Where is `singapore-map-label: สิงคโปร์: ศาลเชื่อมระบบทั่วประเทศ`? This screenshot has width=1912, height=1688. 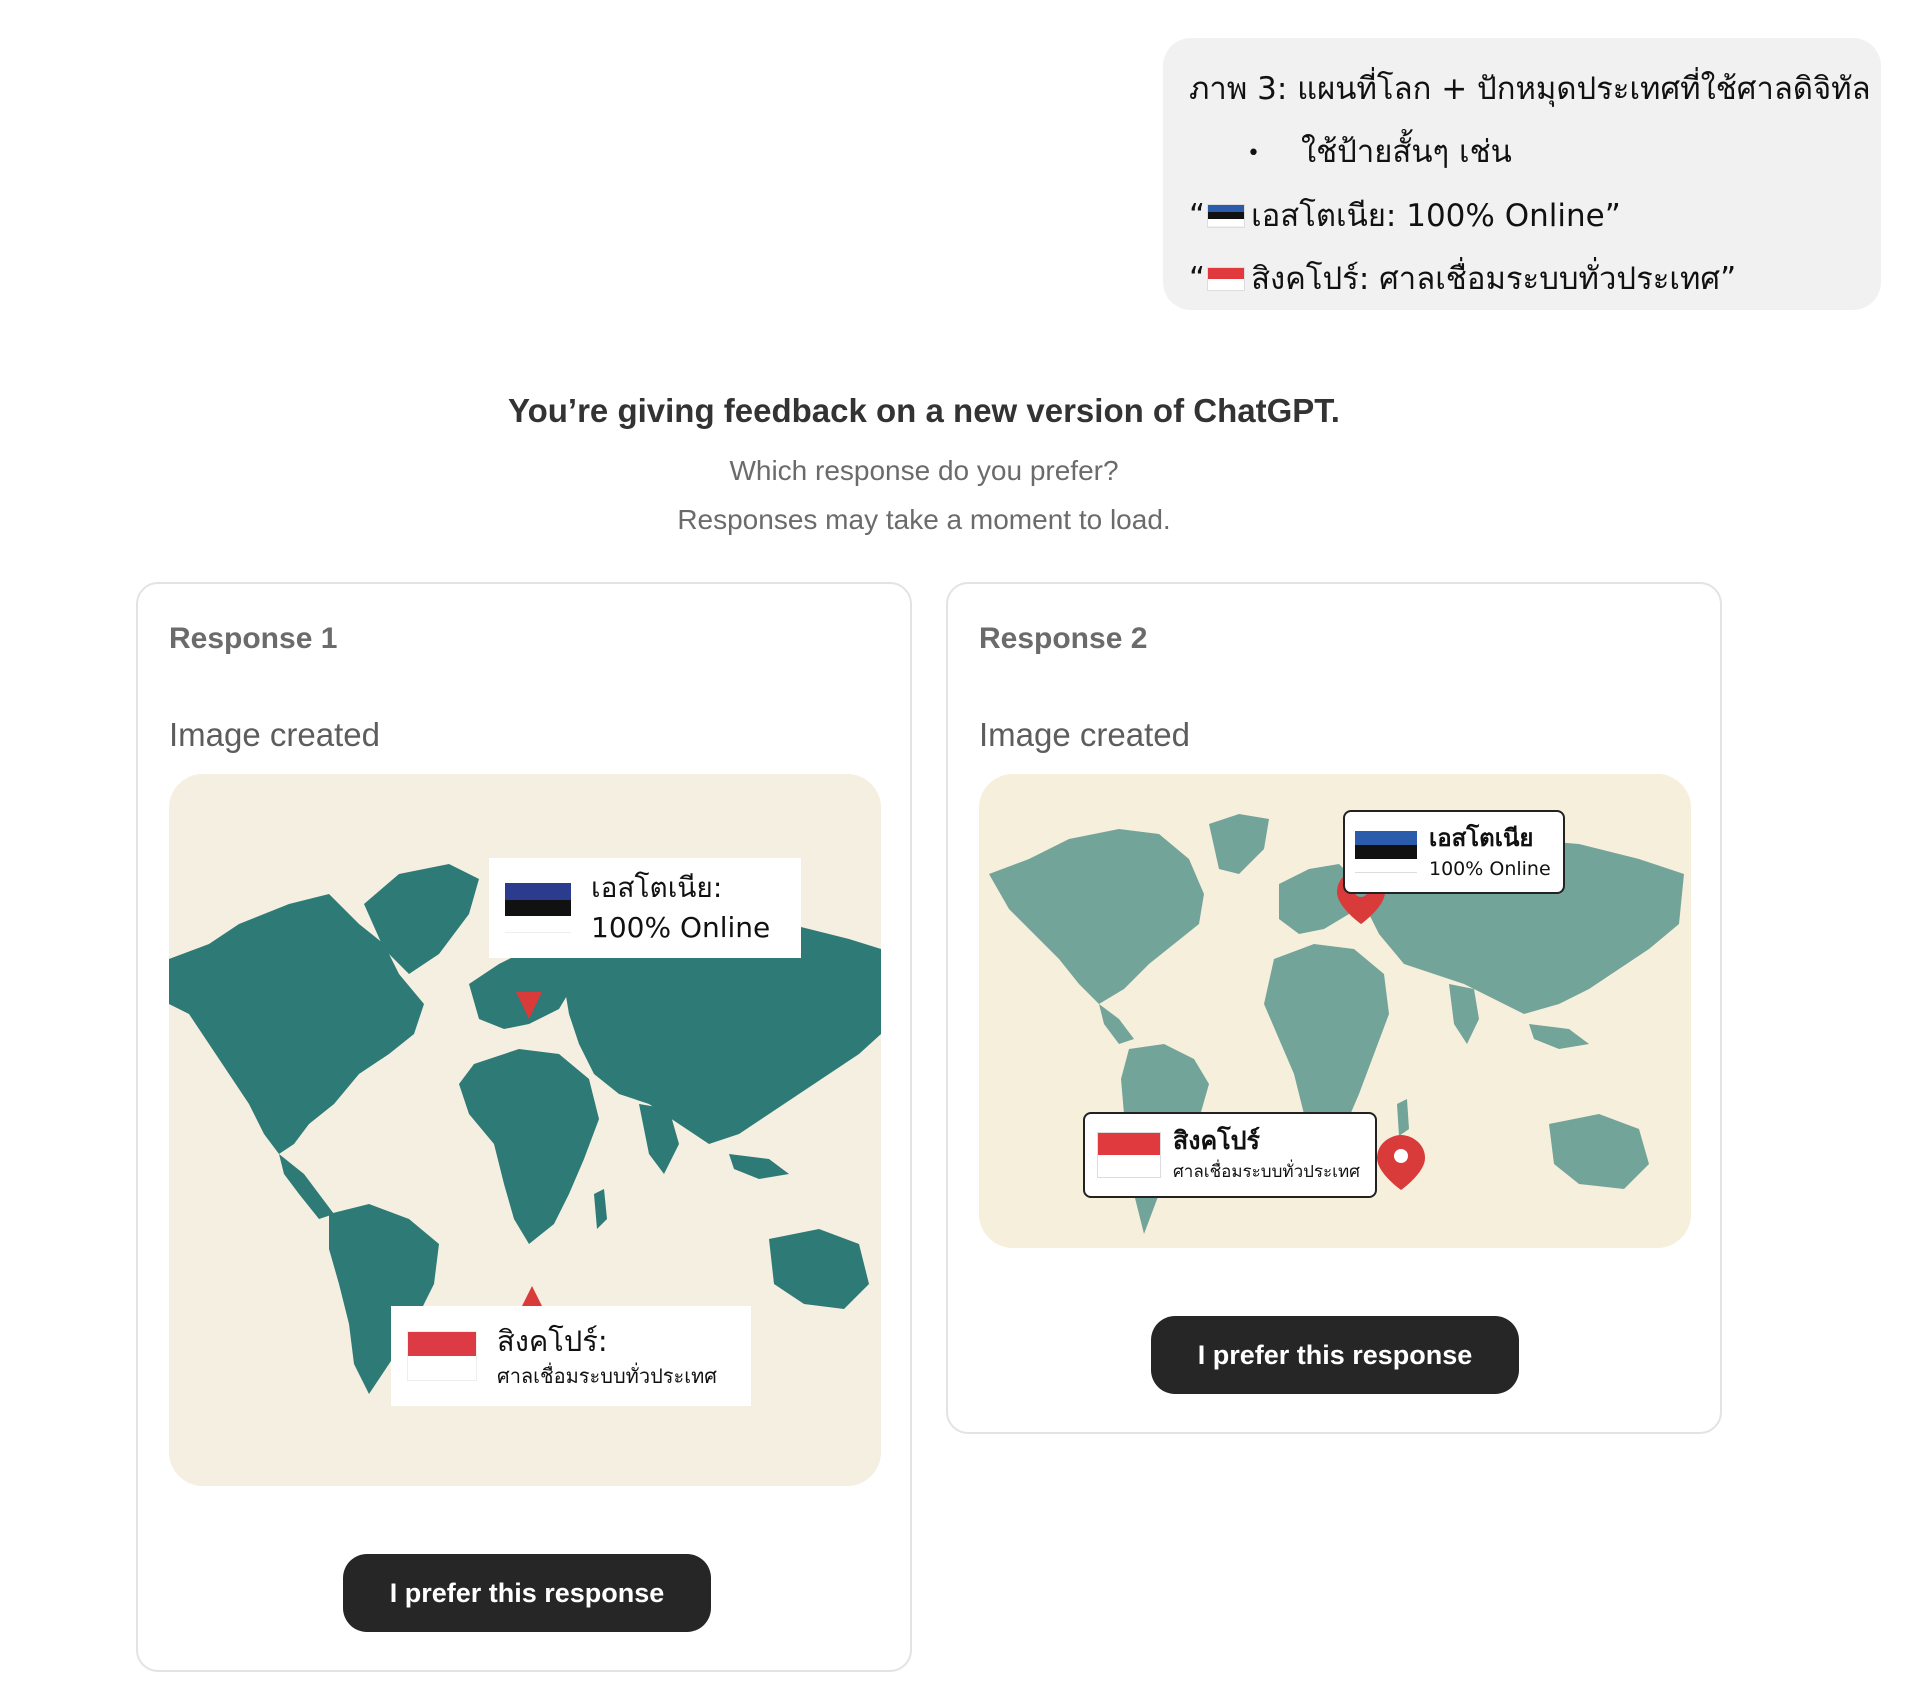 singapore-map-label: สิงคโปร์: ศาลเชื่อมระบบทั่วประเทศ is located at coordinates (571, 1356).